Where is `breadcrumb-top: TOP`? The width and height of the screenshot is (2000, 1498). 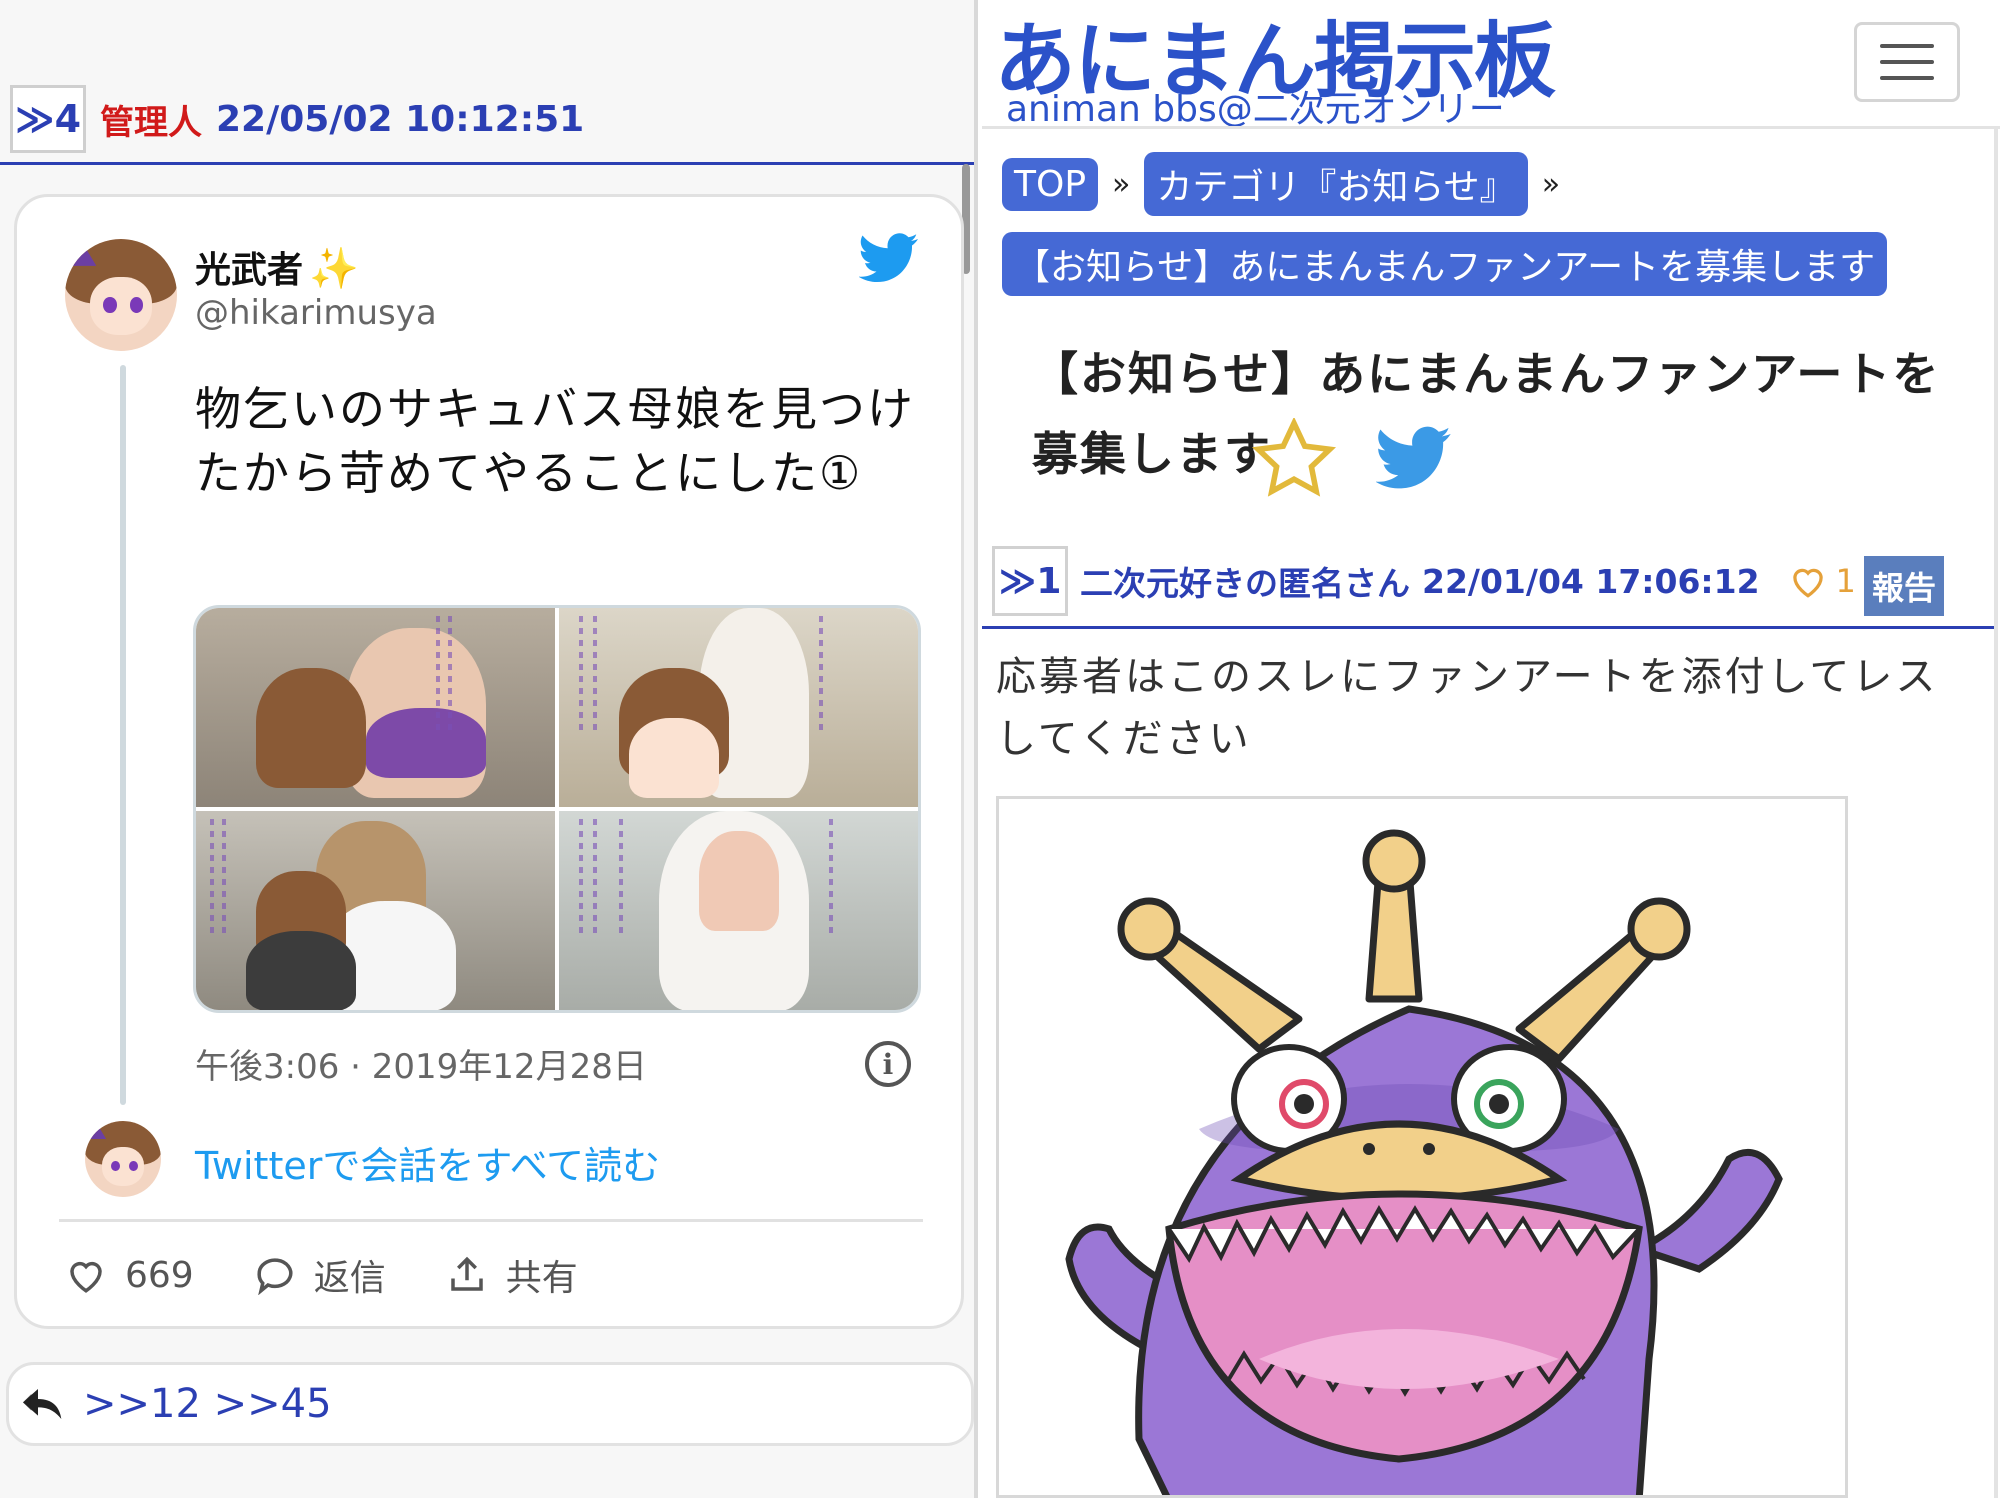 breadcrumb-top: TOP is located at coordinates (1050, 184).